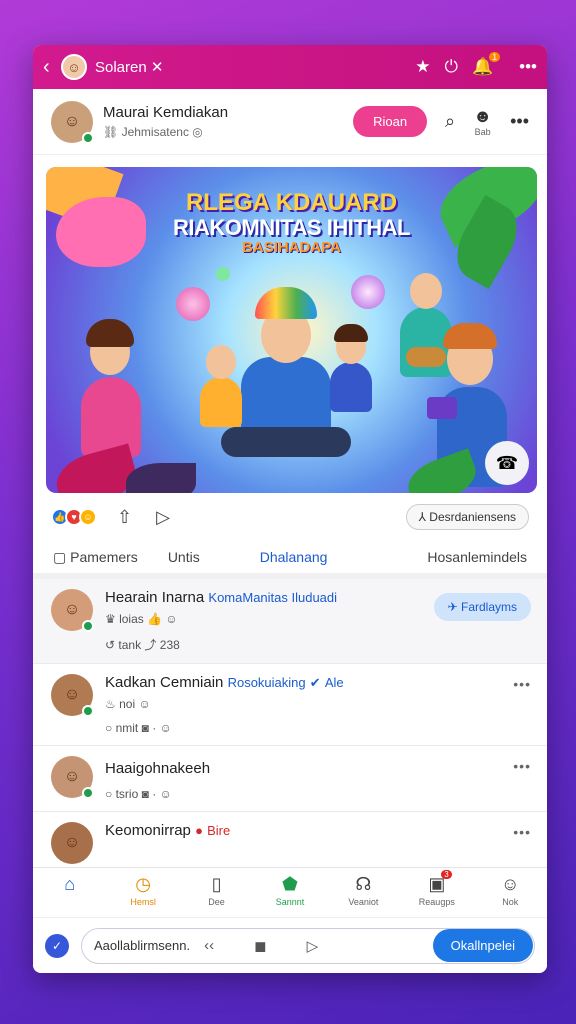 The height and width of the screenshot is (1024, 576). What do you see at coordinates (221, 387) in the screenshot?
I see `boy-illustration` at bounding box center [221, 387].